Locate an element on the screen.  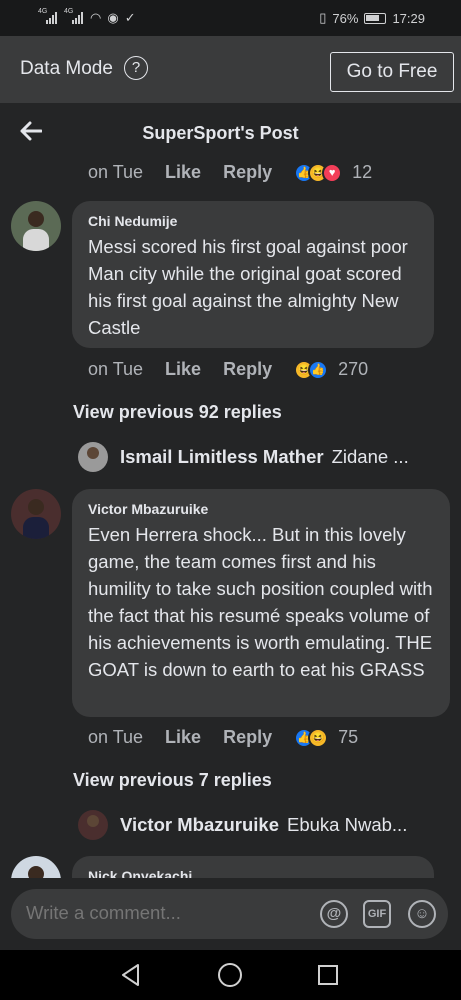
view-previous-replies: View previous 92 replies is located at coordinates (177, 412).